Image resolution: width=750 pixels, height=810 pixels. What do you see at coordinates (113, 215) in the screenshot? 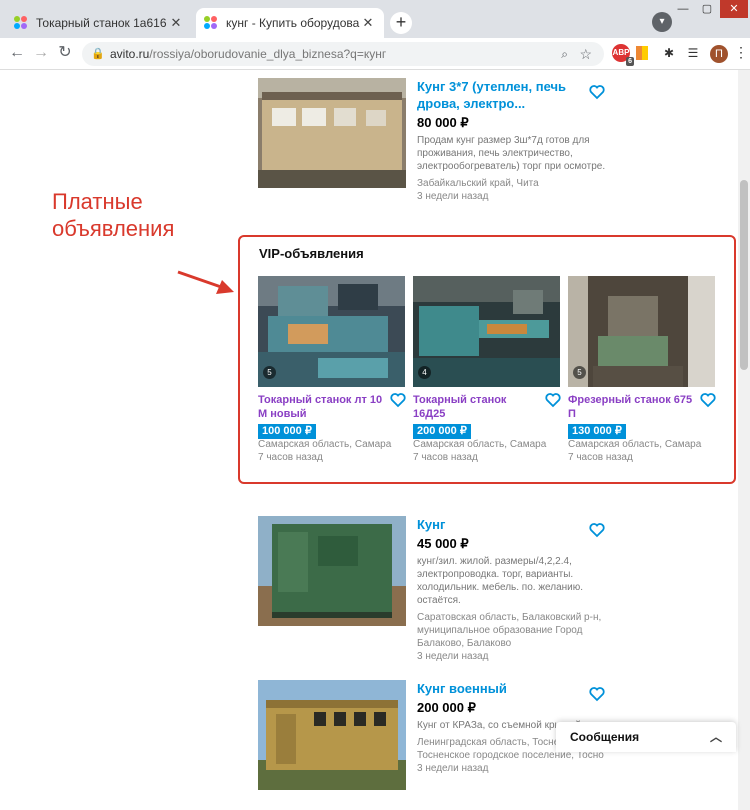
I see `paid-listings-annotation: Платные объявления` at bounding box center [113, 215].